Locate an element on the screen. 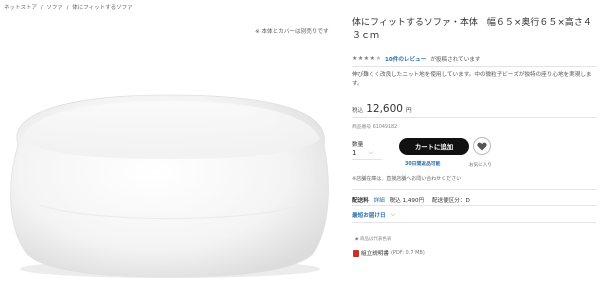 The width and height of the screenshot is (600, 281). add-to-cart-button: カートに追加 is located at coordinates (434, 146).